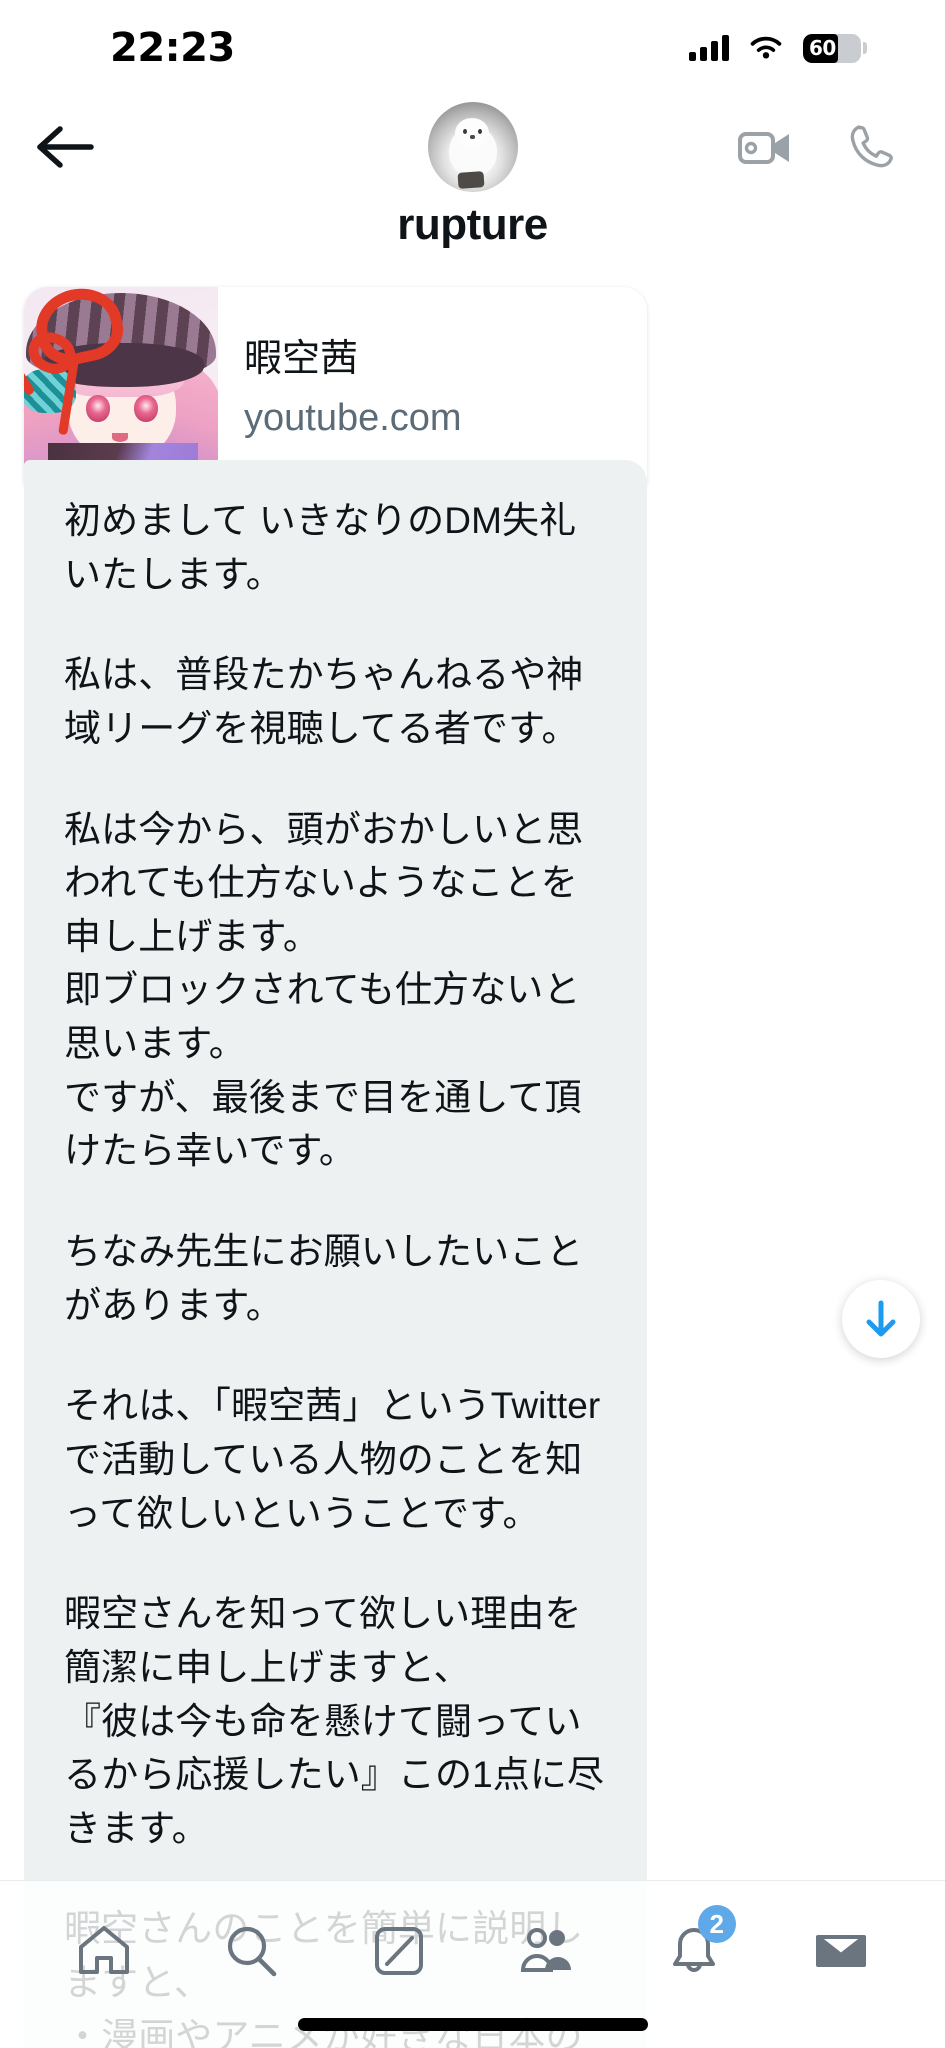 This screenshot has width=945, height=2048. I want to click on notifications-badge: 2, so click(716, 1924).